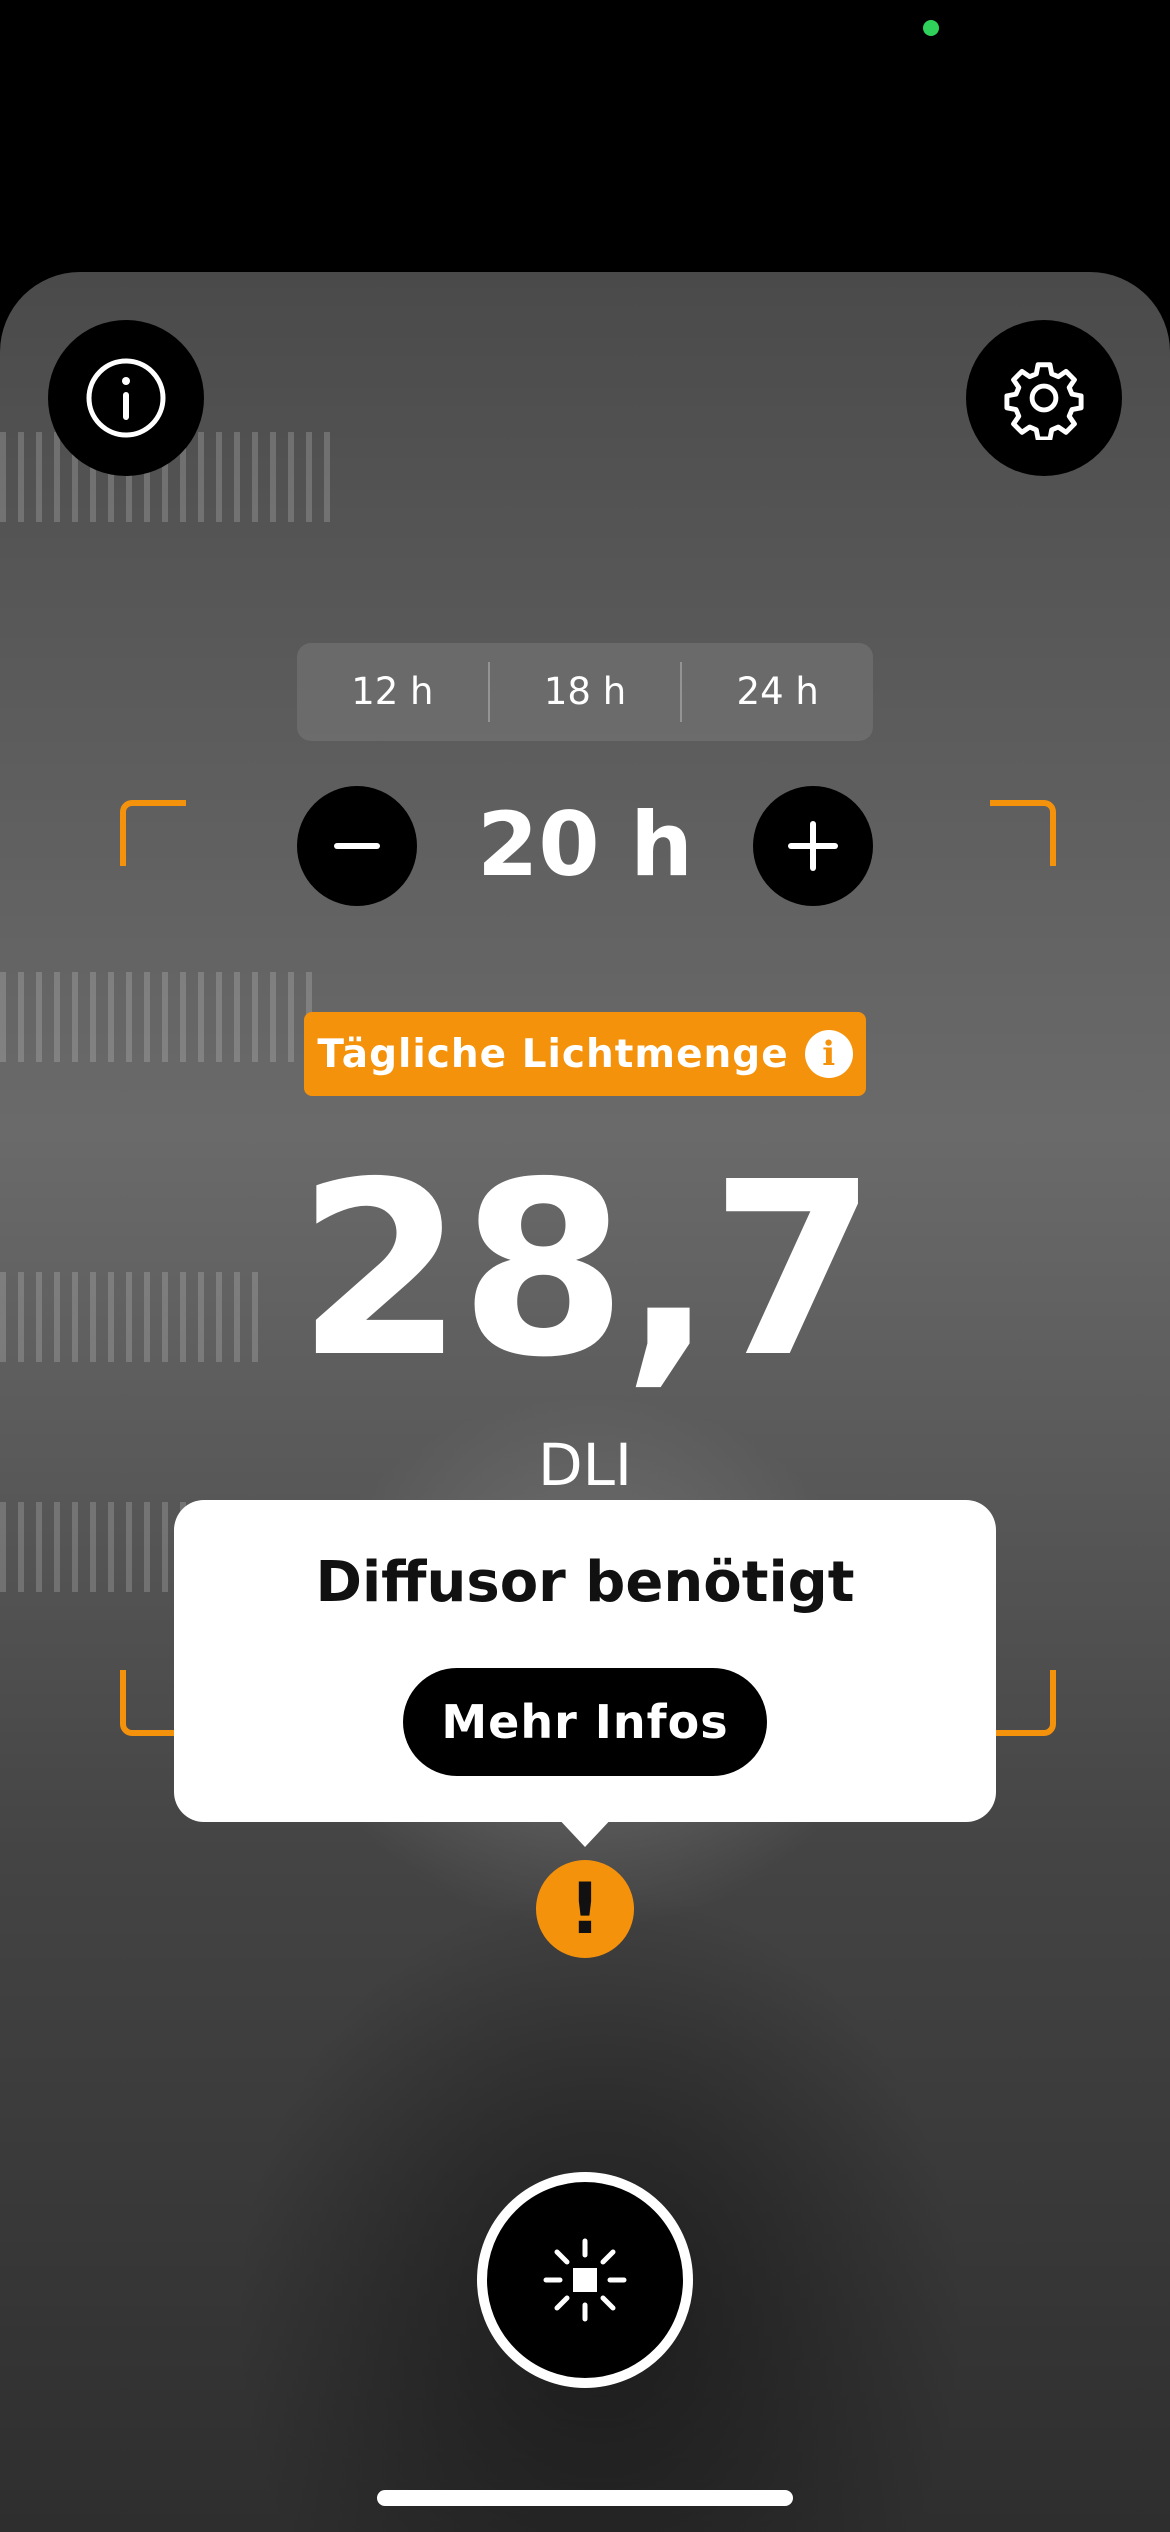  I want to click on exclamation-icon: !, so click(585, 1909).